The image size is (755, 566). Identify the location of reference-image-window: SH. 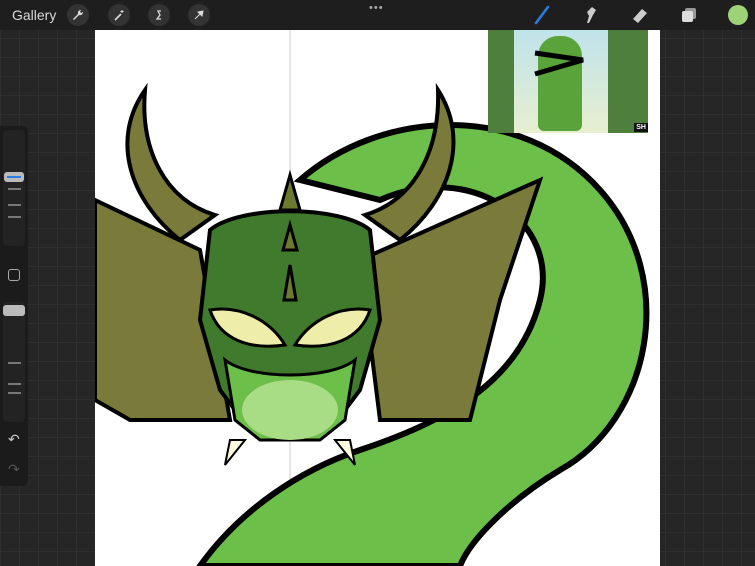
(568, 81).